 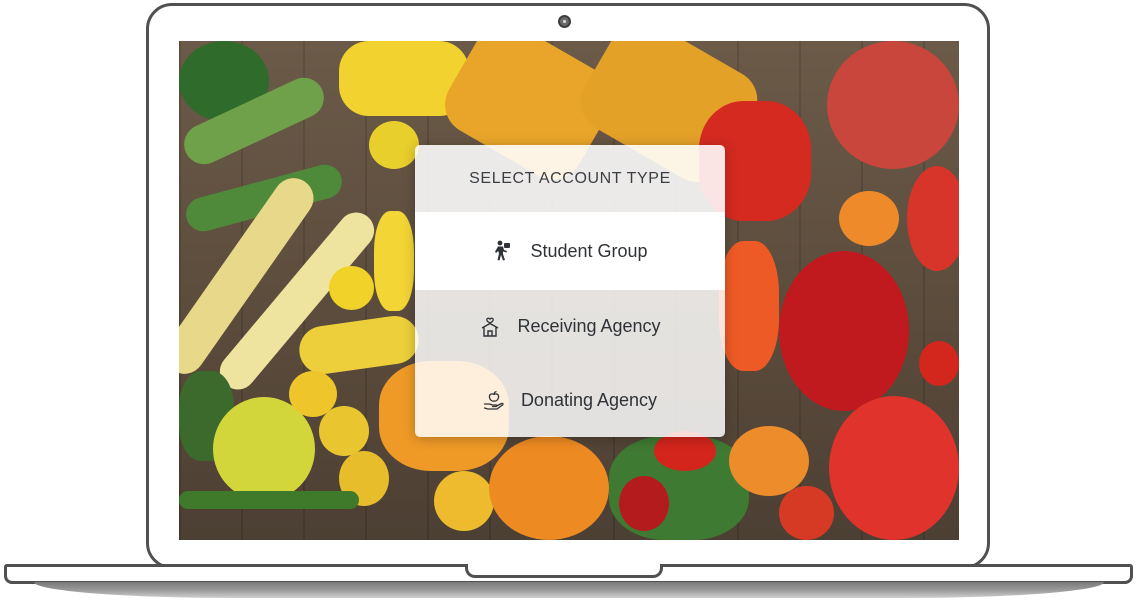 What do you see at coordinates (749, 306) in the screenshot?
I see `orange-pepper-decoration` at bounding box center [749, 306].